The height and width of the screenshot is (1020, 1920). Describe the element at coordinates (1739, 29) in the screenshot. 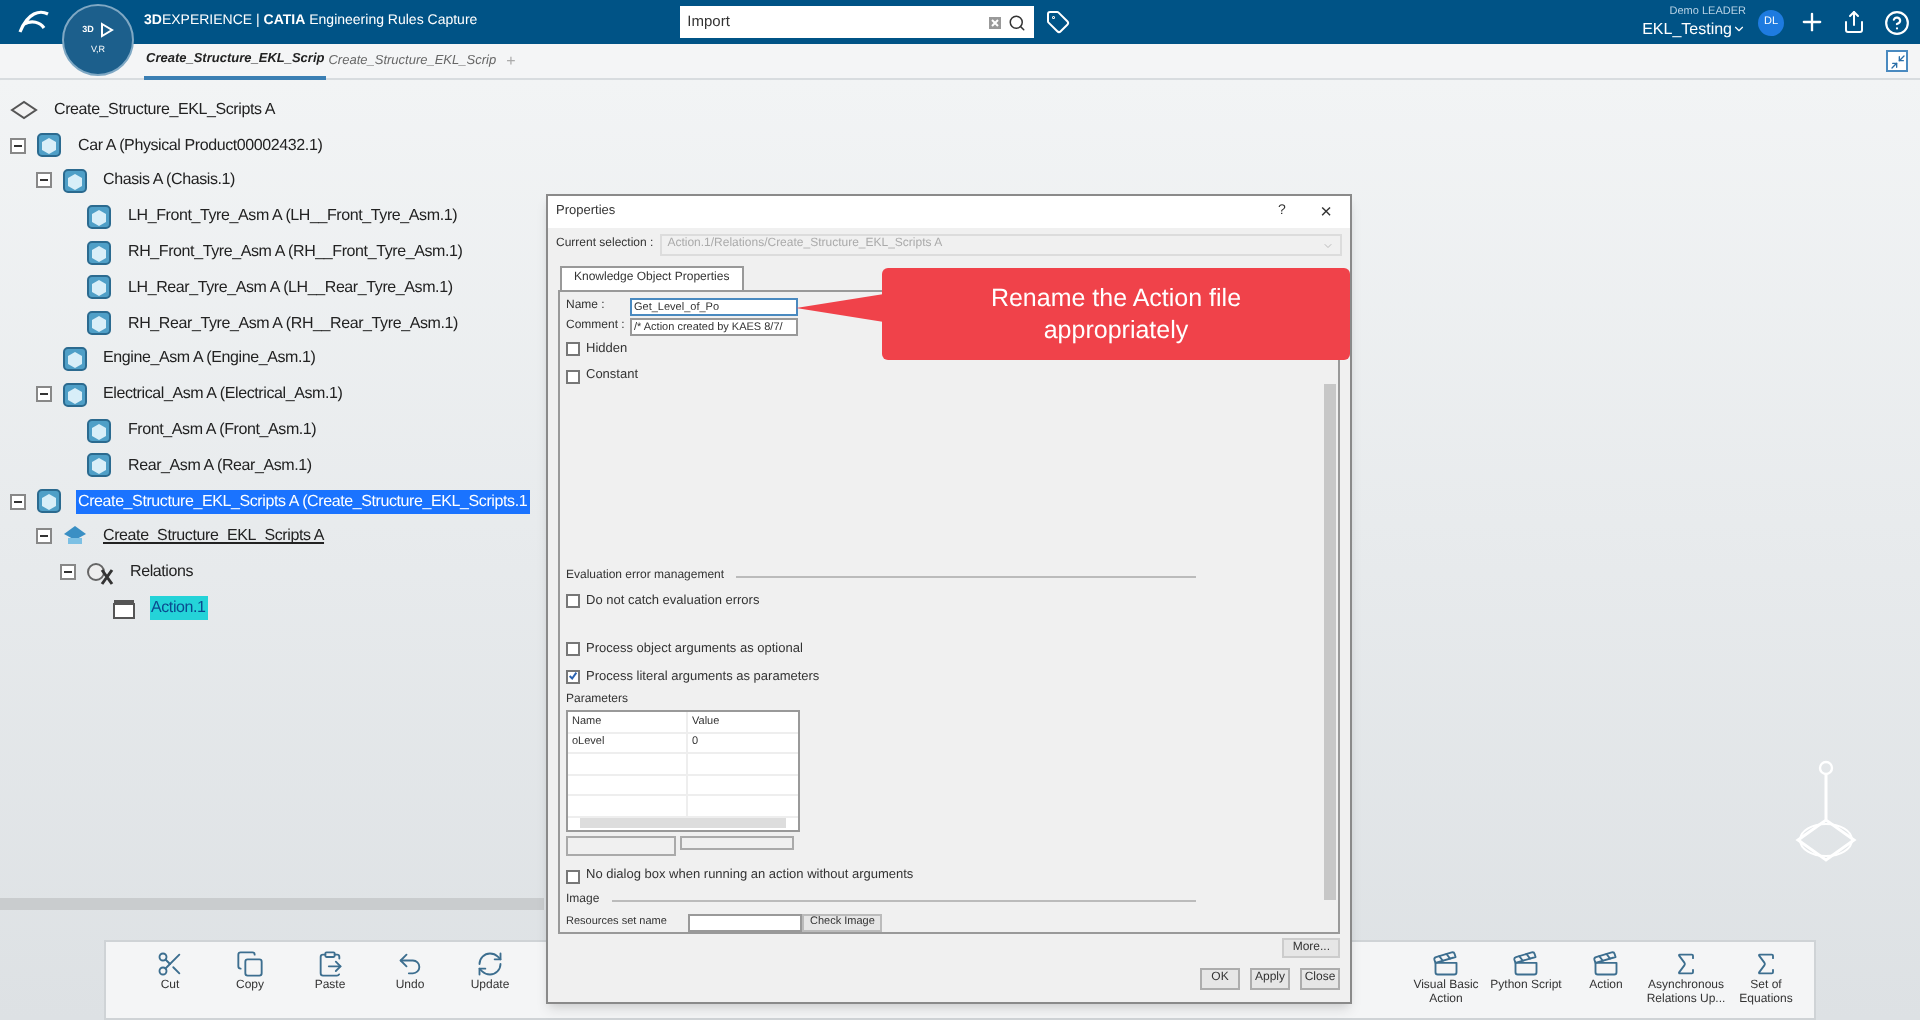

I see `chevron-icon` at that location.